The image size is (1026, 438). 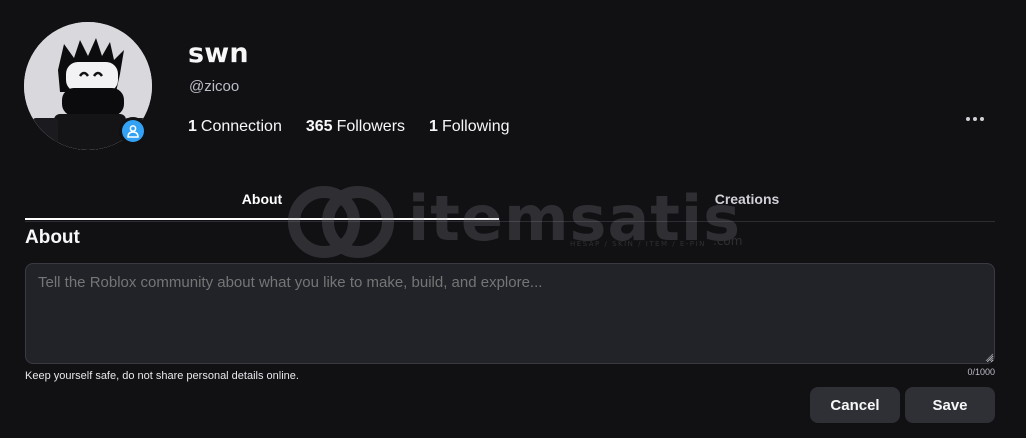 What do you see at coordinates (728, 241) in the screenshot?
I see `watermark-suffix: .com` at bounding box center [728, 241].